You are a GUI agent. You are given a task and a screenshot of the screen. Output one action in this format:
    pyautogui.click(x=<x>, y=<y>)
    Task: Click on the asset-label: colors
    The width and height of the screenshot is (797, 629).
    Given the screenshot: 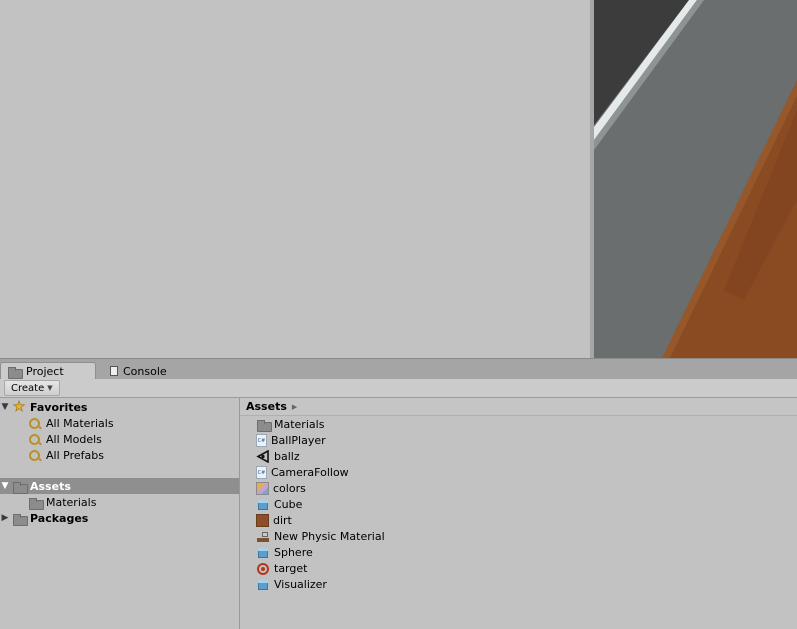 What is the action you would take?
    pyautogui.click(x=289, y=488)
    